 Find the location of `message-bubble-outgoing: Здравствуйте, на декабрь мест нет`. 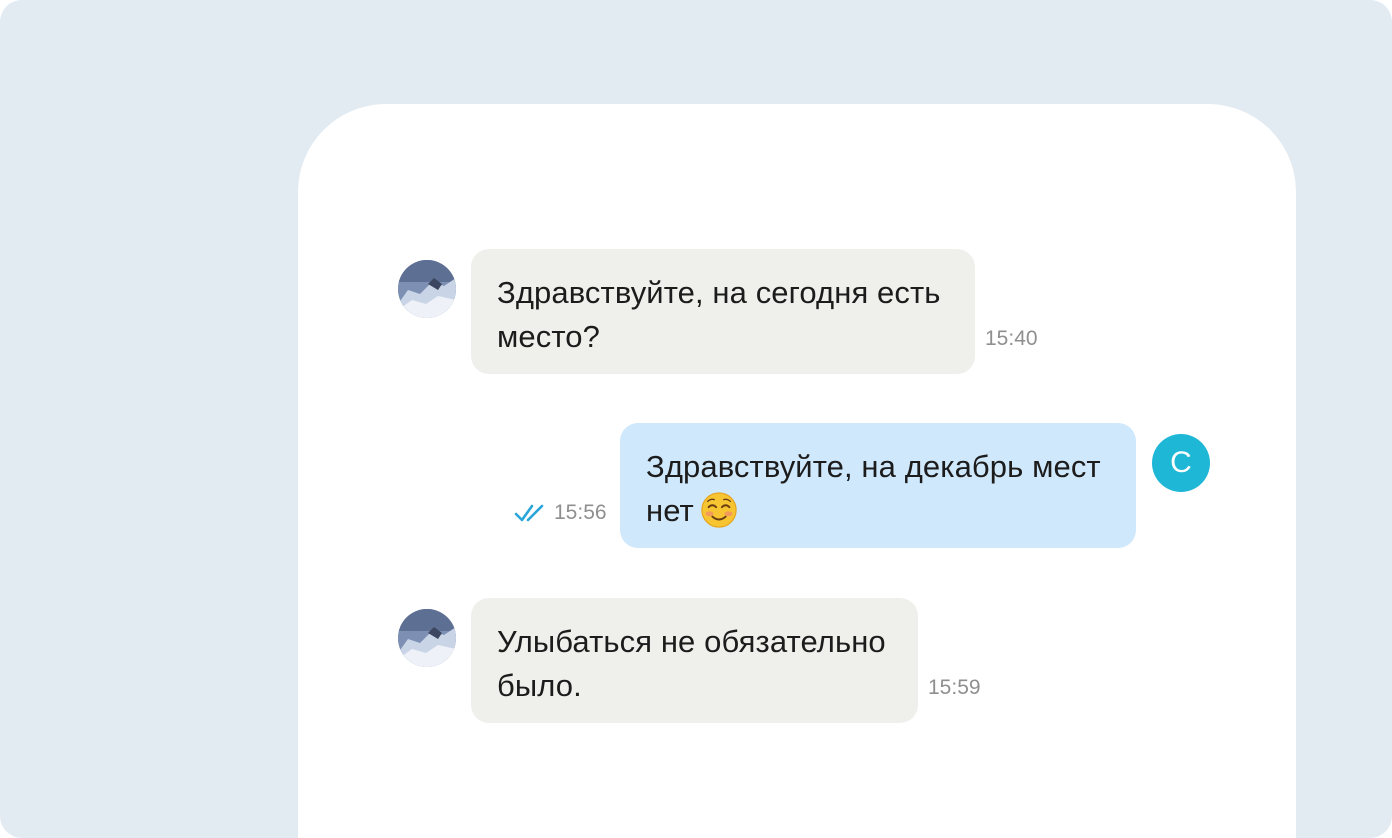

message-bubble-outgoing: Здравствуйте, на декабрь мест нет is located at coordinates (878, 485).